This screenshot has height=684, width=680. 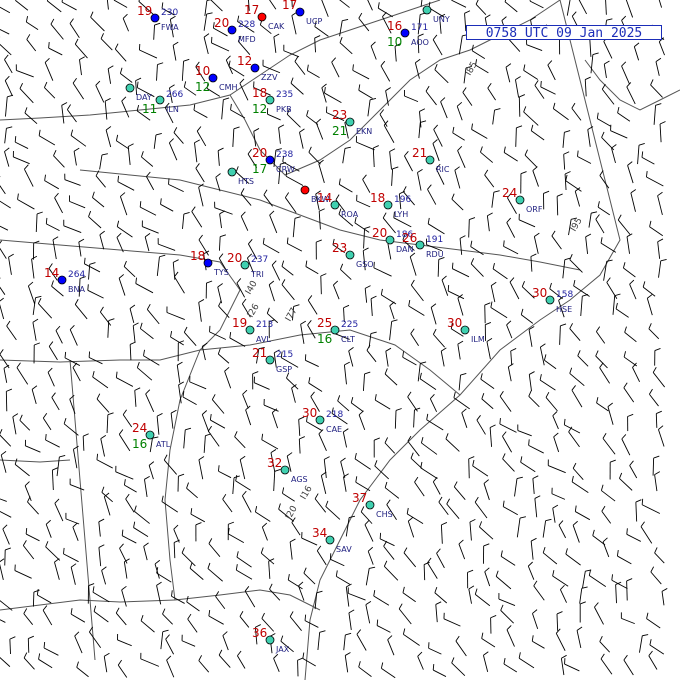 What do you see at coordinates (276, 26) in the screenshot?
I see `station-id-label: CAK` at bounding box center [276, 26].